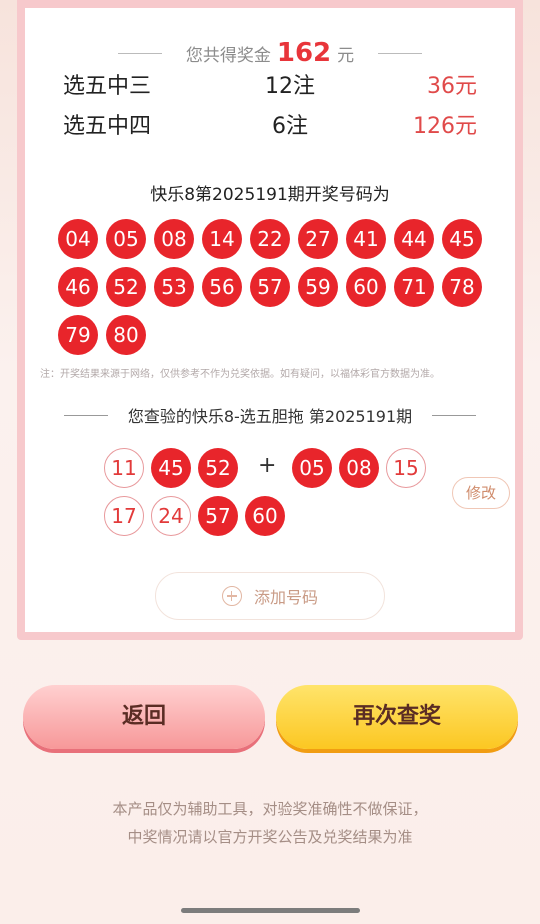 Image resolution: width=540 pixels, height=924 pixels. Describe the element at coordinates (126, 335) in the screenshot. I see `draw-number-ball: 80` at that location.